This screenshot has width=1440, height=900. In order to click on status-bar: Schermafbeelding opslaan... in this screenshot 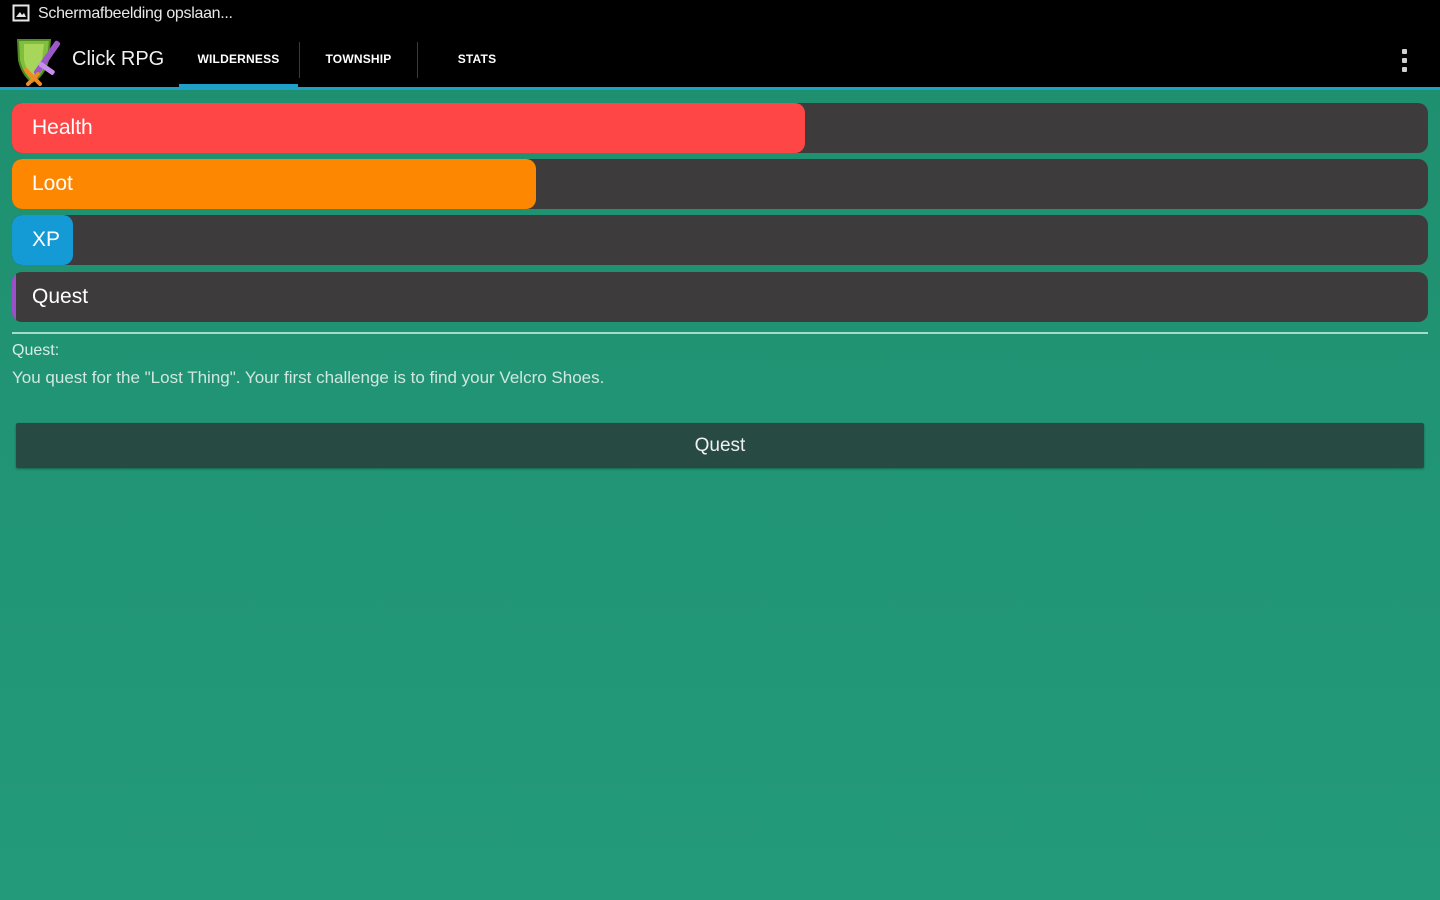, I will do `click(720, 14)`.